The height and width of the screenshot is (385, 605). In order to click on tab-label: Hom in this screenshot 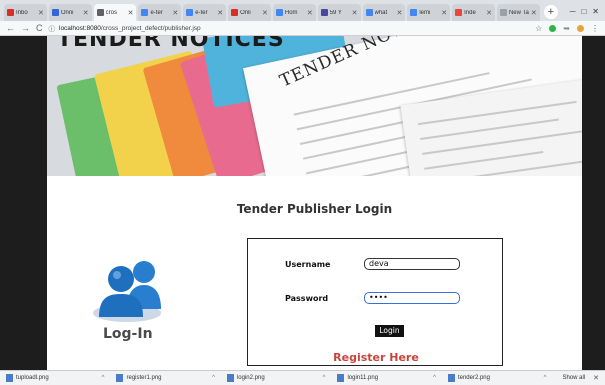, I will do `click(291, 12)`.